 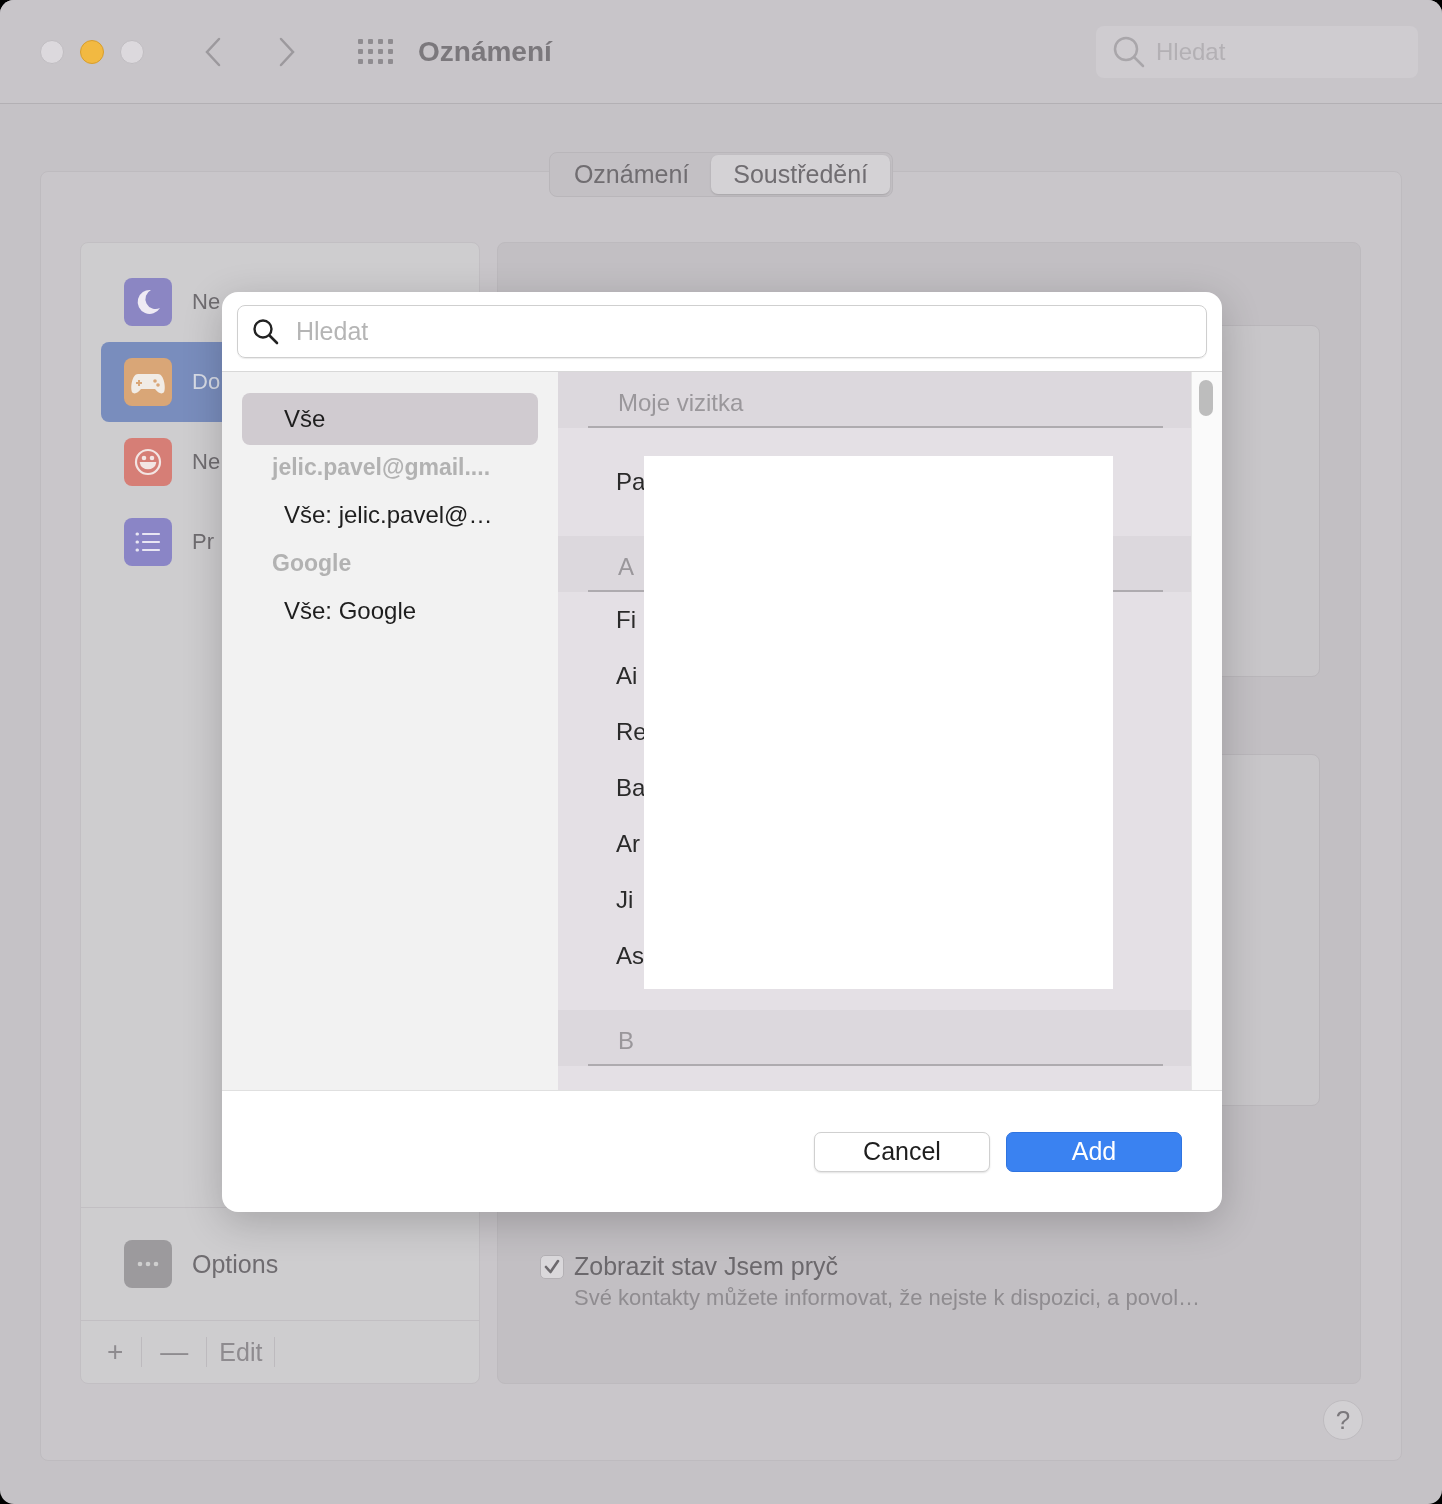 I want to click on section-header: Moje vizitka, so click(x=874, y=400).